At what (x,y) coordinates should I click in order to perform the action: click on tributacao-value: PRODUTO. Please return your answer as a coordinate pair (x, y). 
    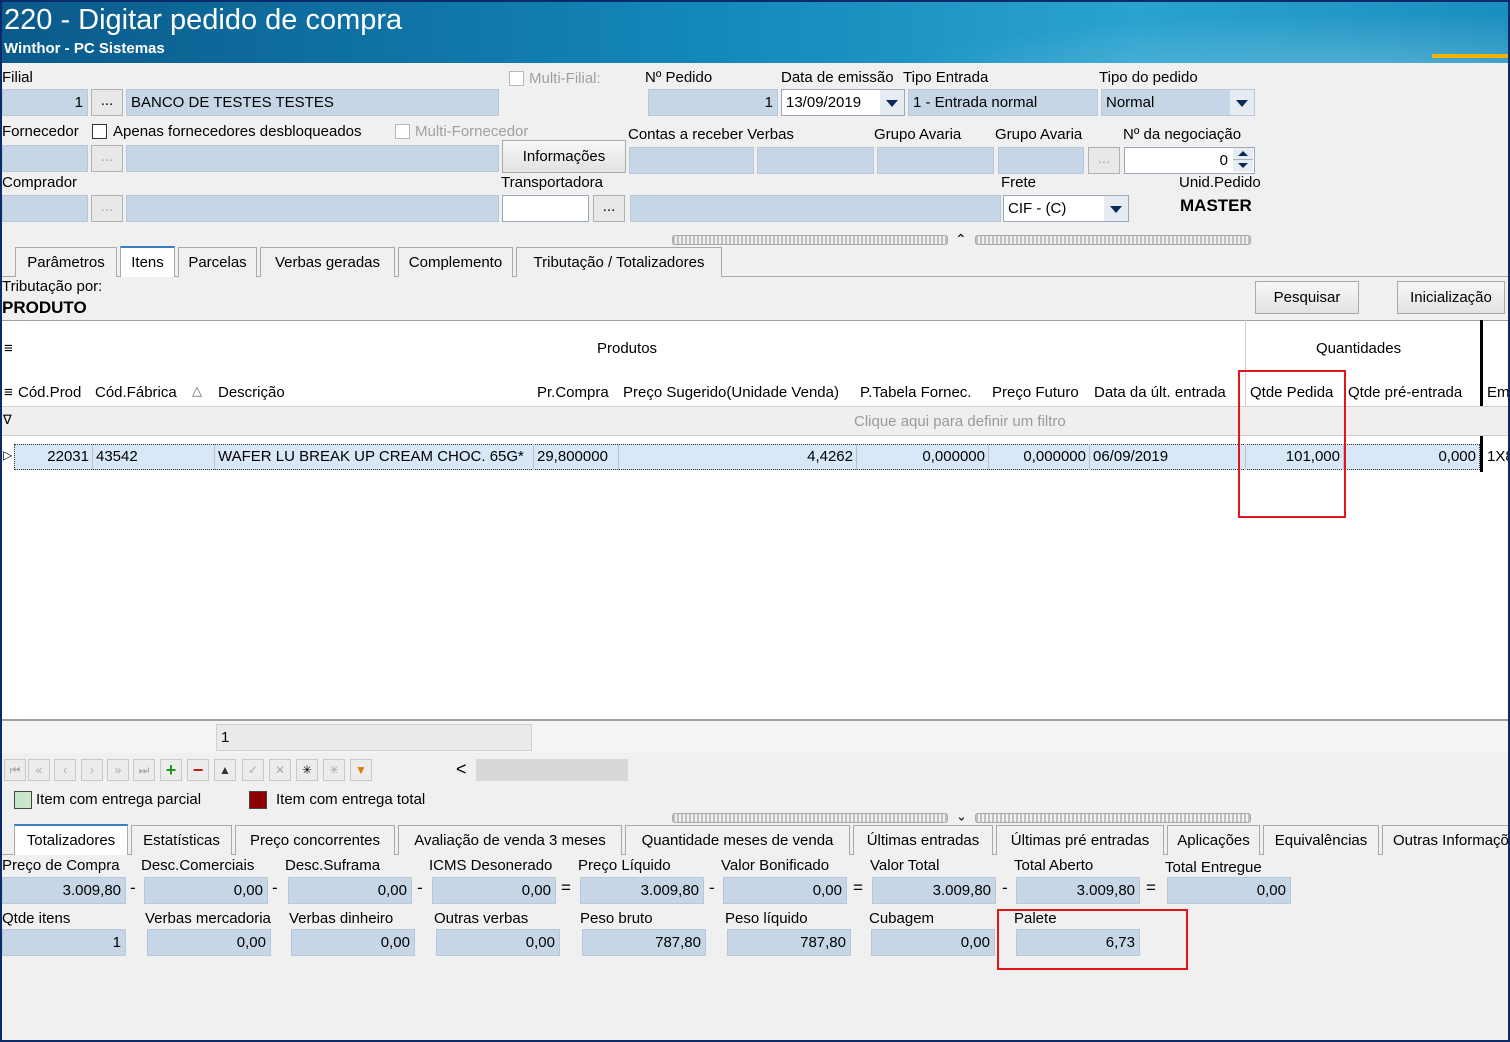
    Looking at the image, I should click on (44, 307).